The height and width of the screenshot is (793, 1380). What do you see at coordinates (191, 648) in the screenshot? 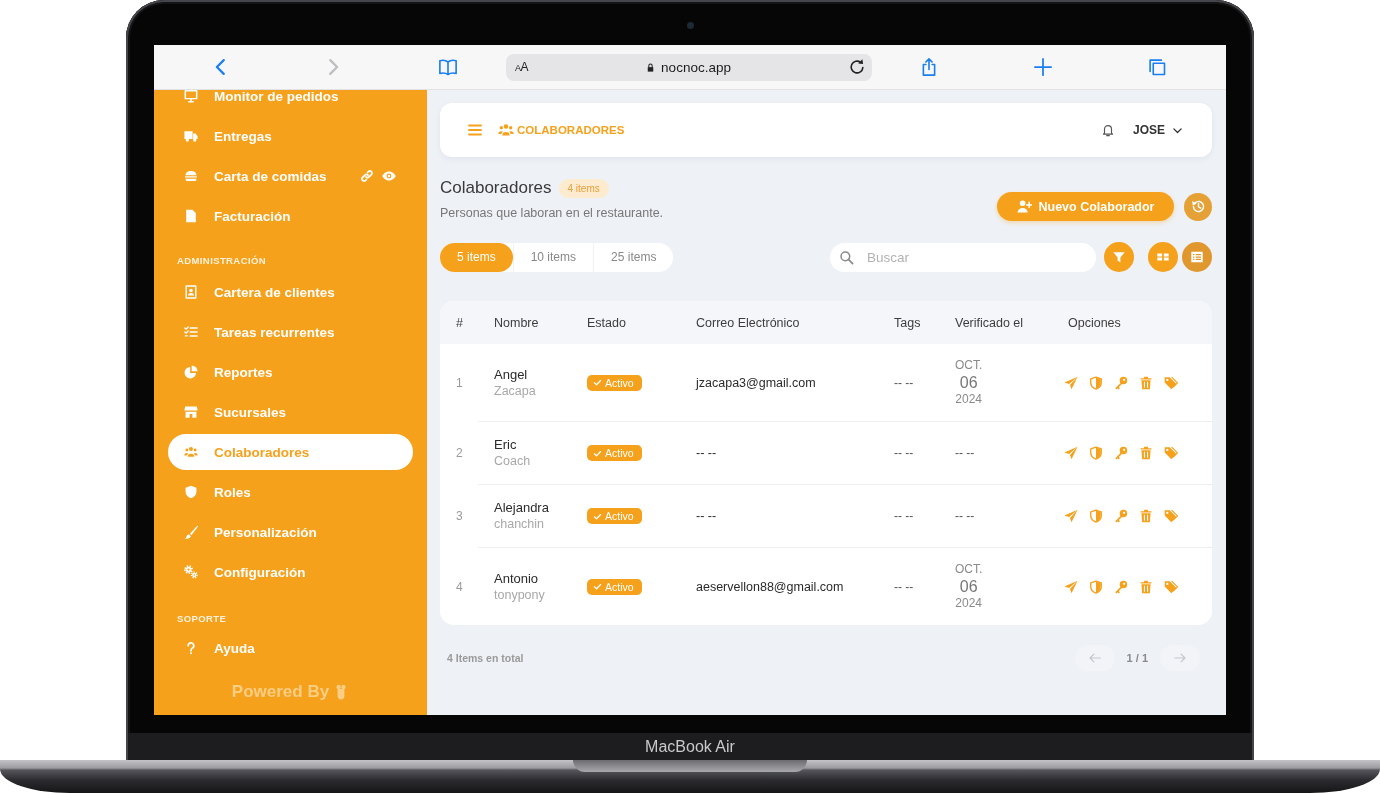
I see `help-icon` at bounding box center [191, 648].